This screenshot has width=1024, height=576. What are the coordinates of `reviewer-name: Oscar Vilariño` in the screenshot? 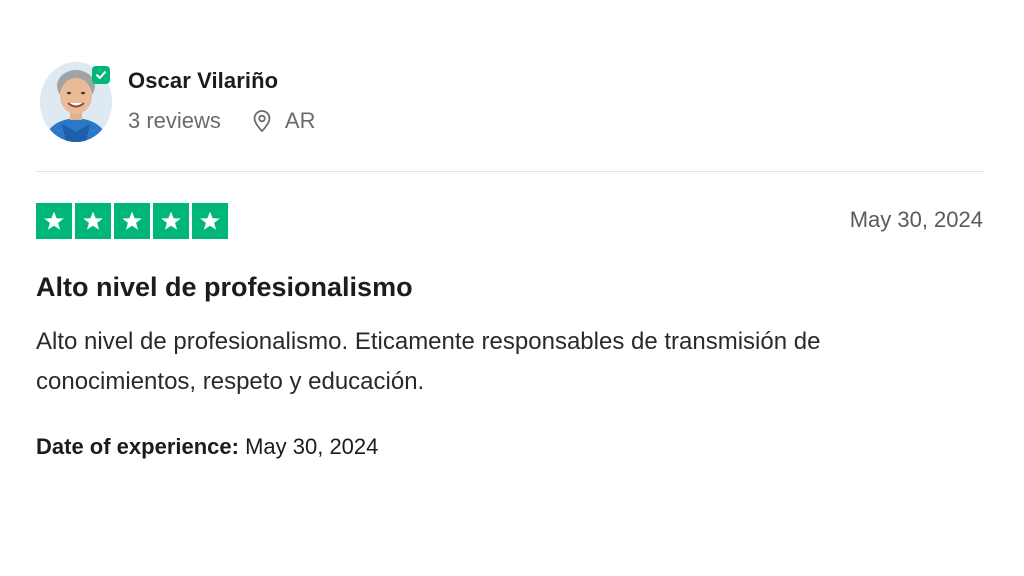 It's located at (221, 81).